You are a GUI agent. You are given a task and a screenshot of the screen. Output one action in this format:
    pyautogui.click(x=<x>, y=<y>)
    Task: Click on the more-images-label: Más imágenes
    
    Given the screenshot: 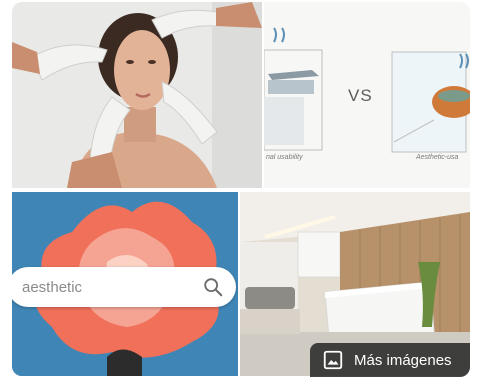 What is the action you would take?
    pyautogui.click(x=403, y=360)
    